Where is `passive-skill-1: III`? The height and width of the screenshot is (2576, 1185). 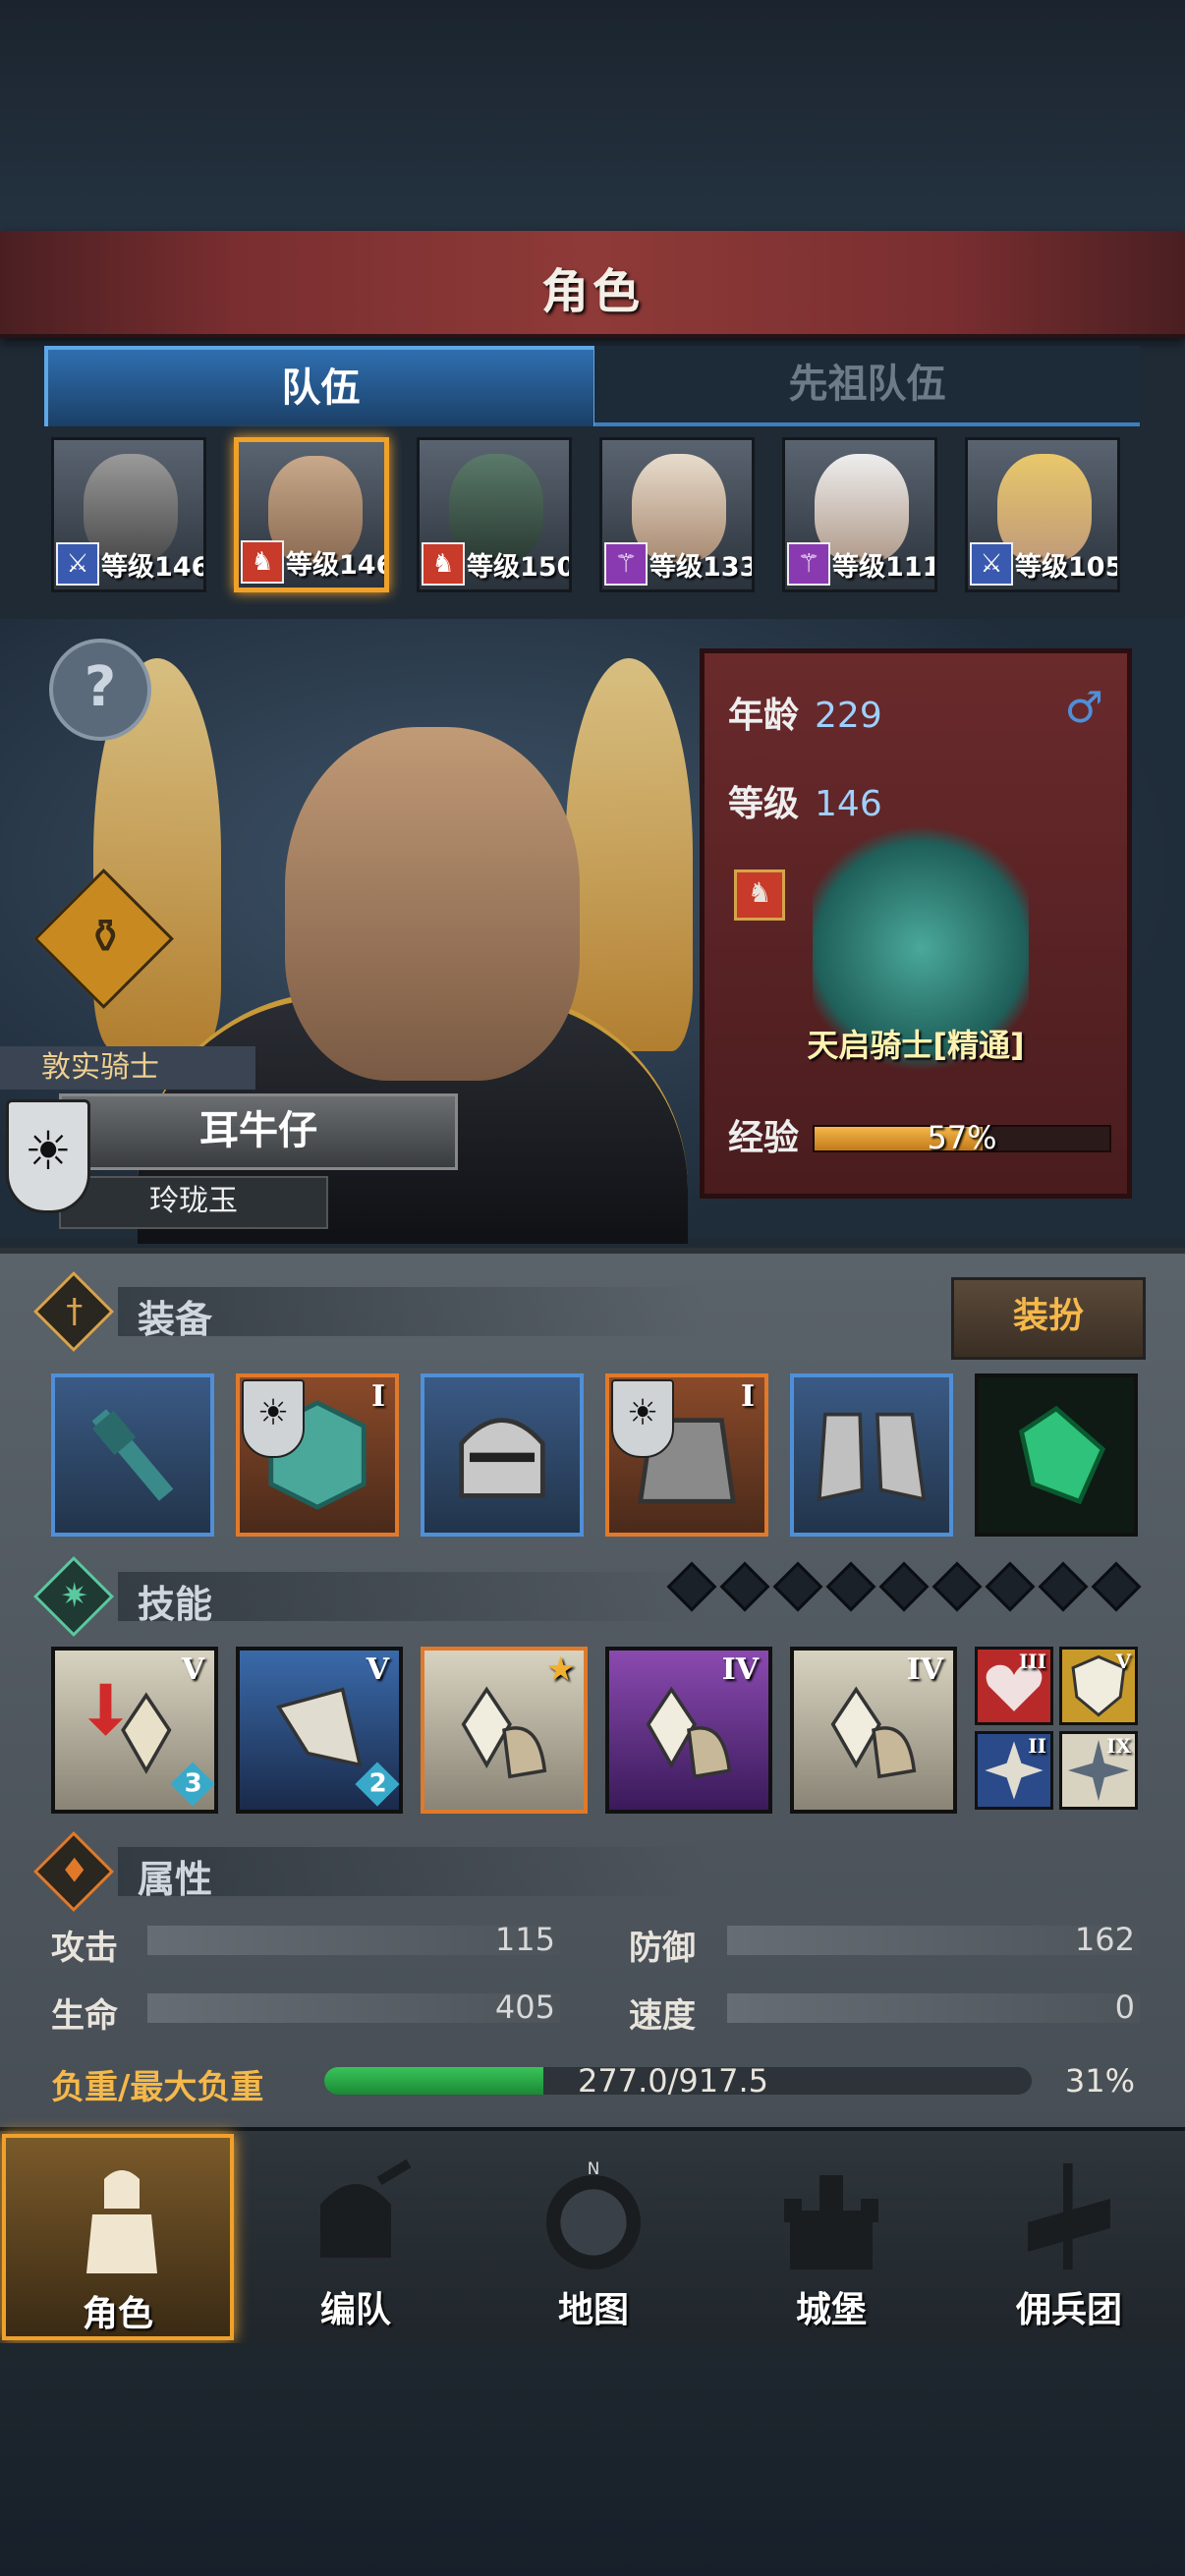 passive-skill-1: III is located at coordinates (1014, 1686).